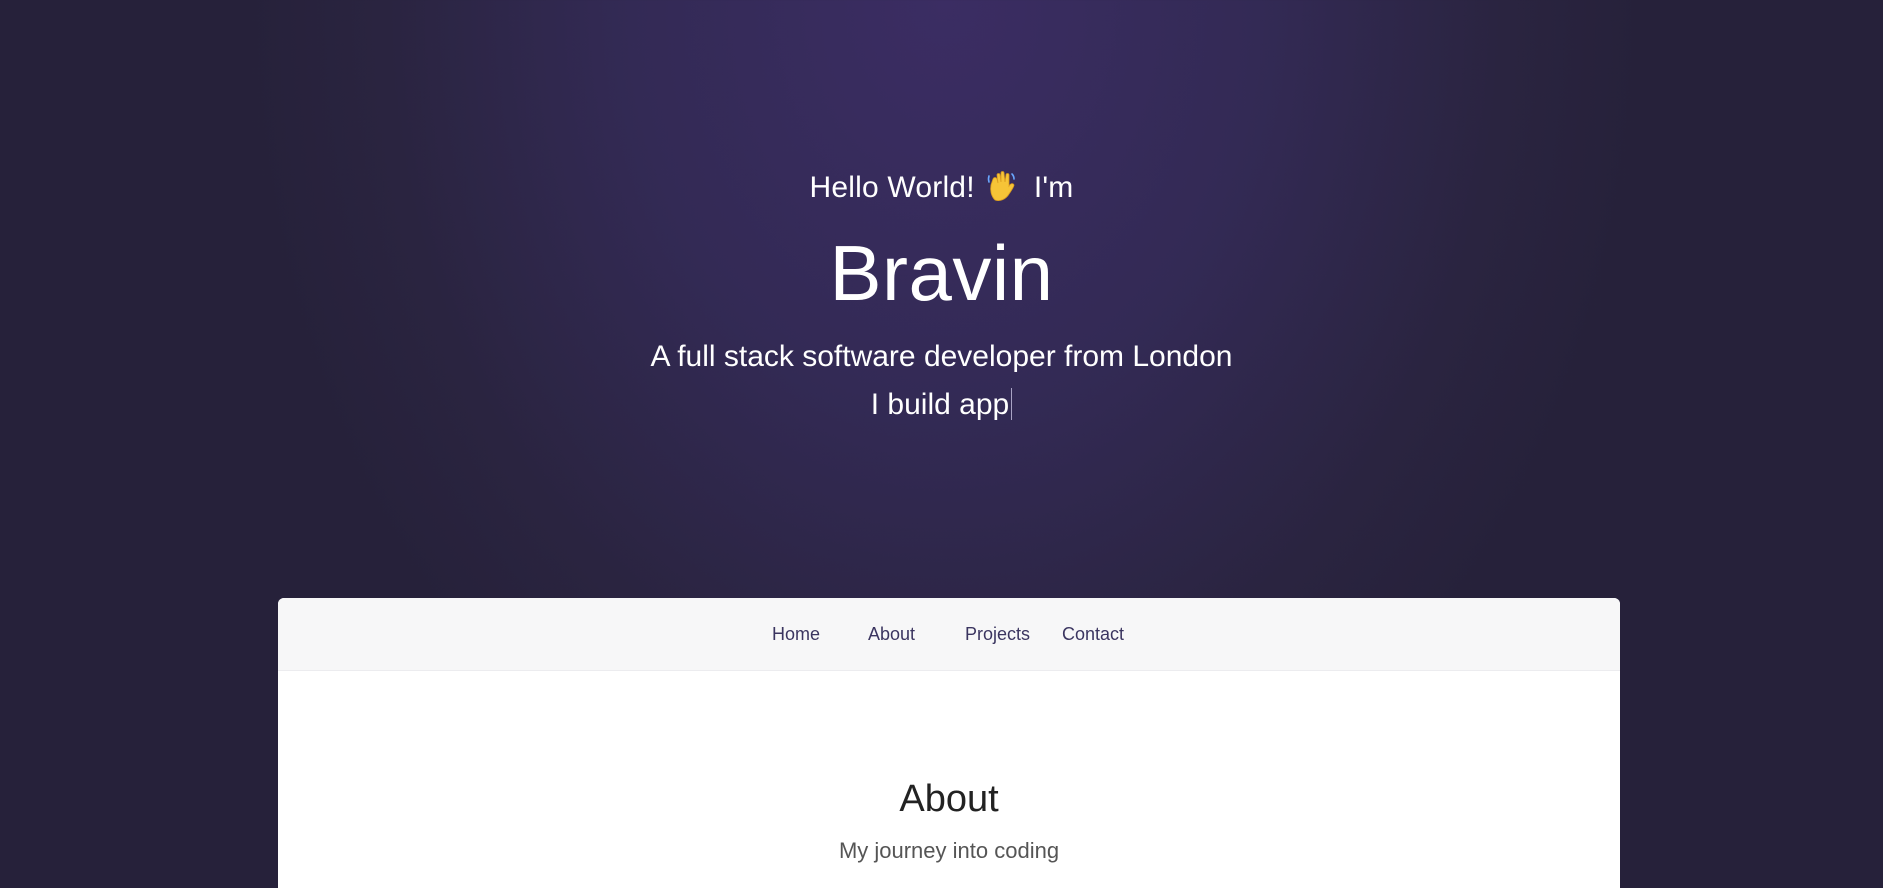 This screenshot has width=1883, height=888. I want to click on waving-hand-icon, so click(1001, 186).